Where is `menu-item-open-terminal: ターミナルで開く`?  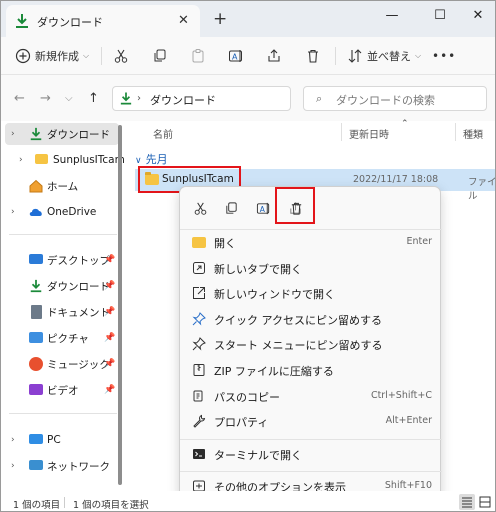
menu-item-open-terminal: ターミナルで開く is located at coordinates (311, 454).